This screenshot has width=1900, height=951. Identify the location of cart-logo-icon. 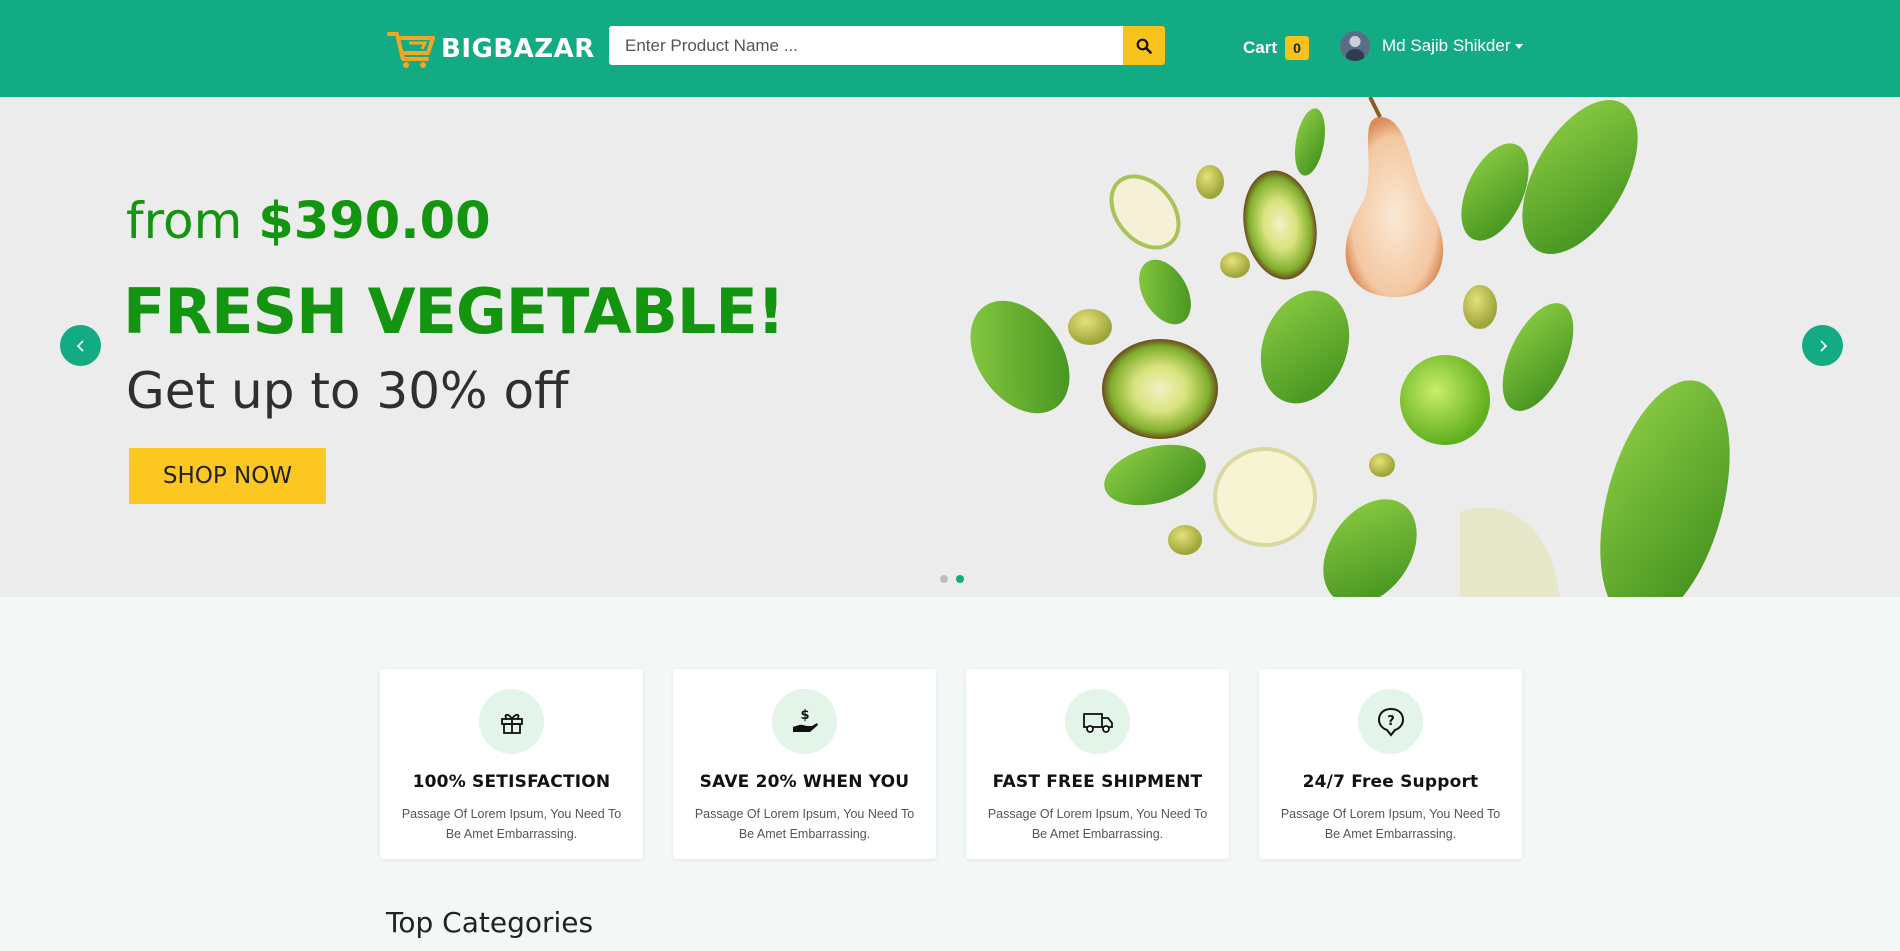
(411, 50).